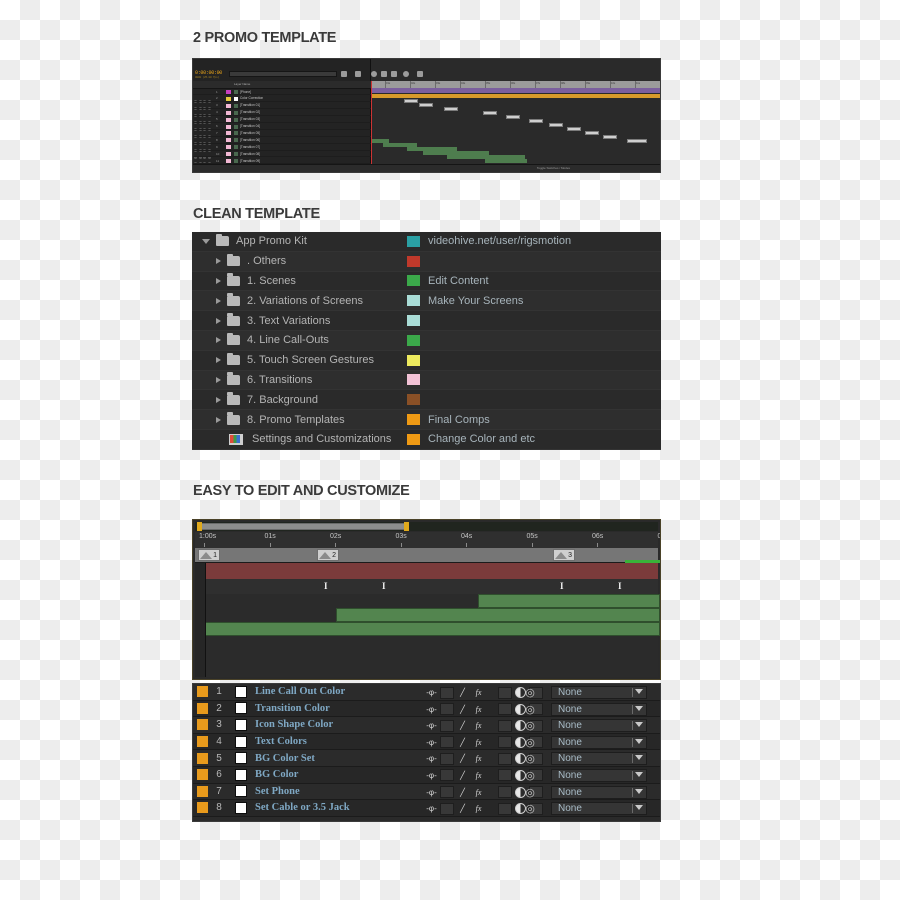 The image size is (900, 900). I want to click on work-area-bar, so click(304, 526).